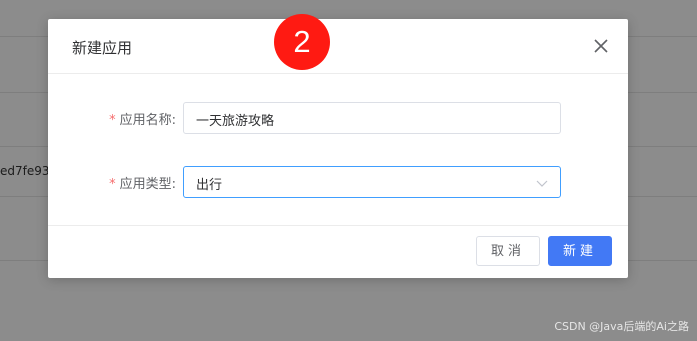 The height and width of the screenshot is (341, 697). Describe the element at coordinates (508, 251) in the screenshot. I see `cancel-button: 取消` at that location.